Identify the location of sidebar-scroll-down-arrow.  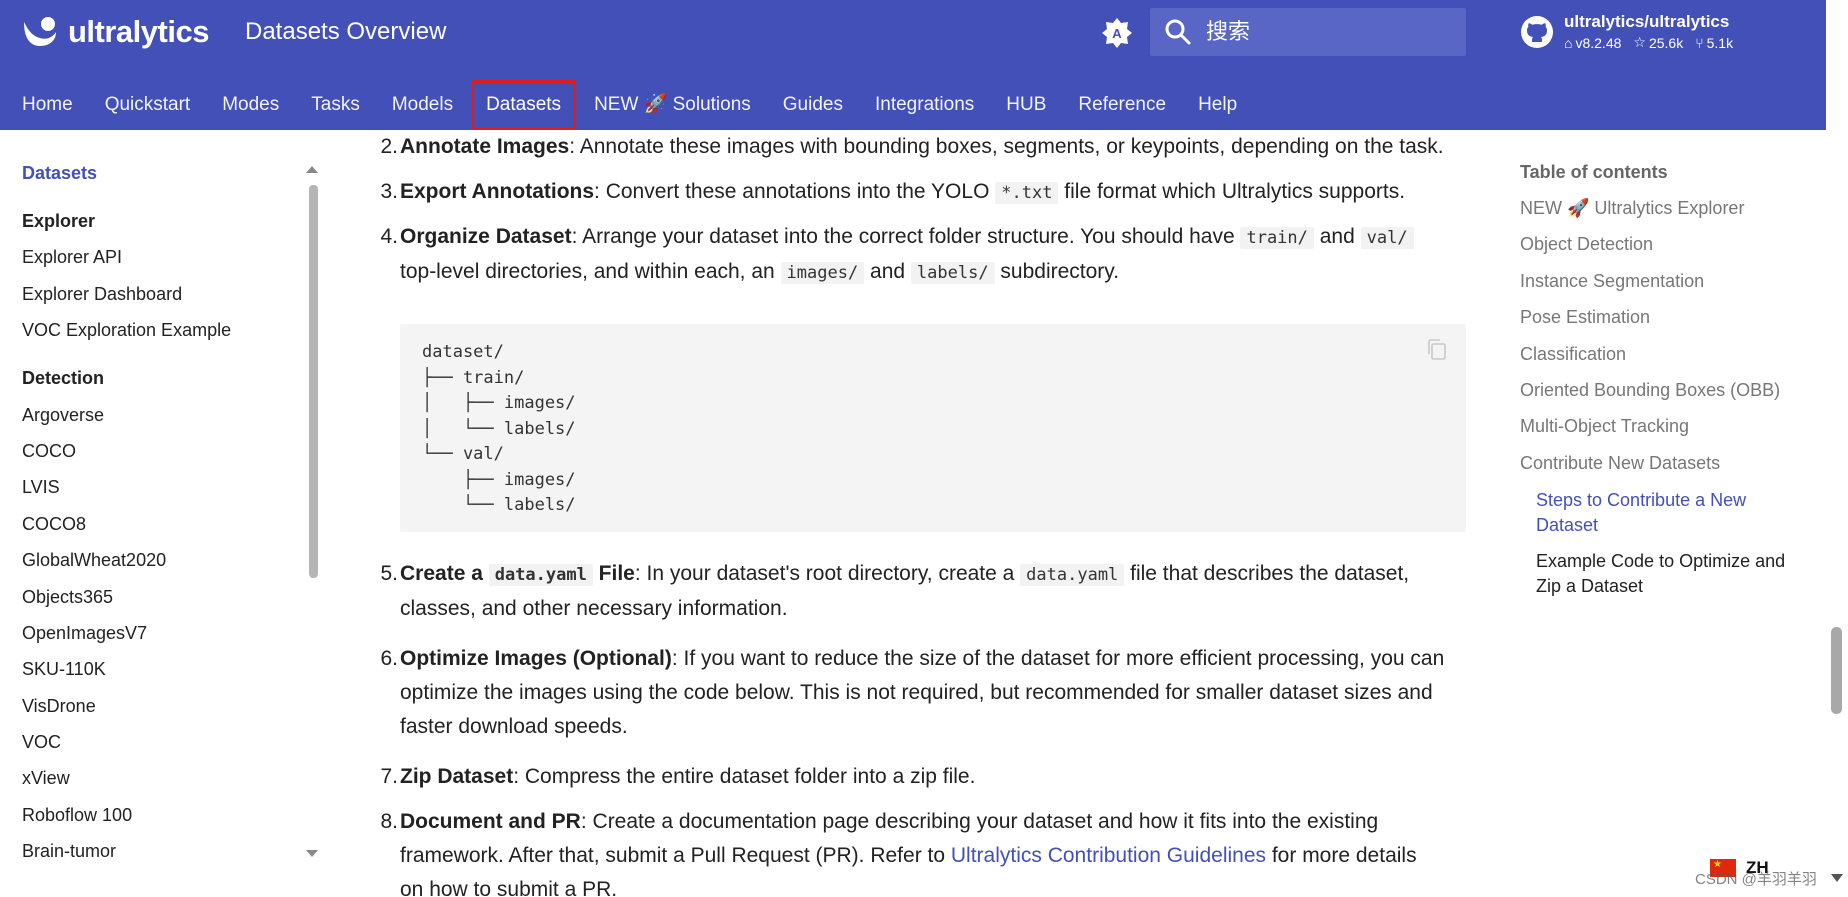
(312, 853).